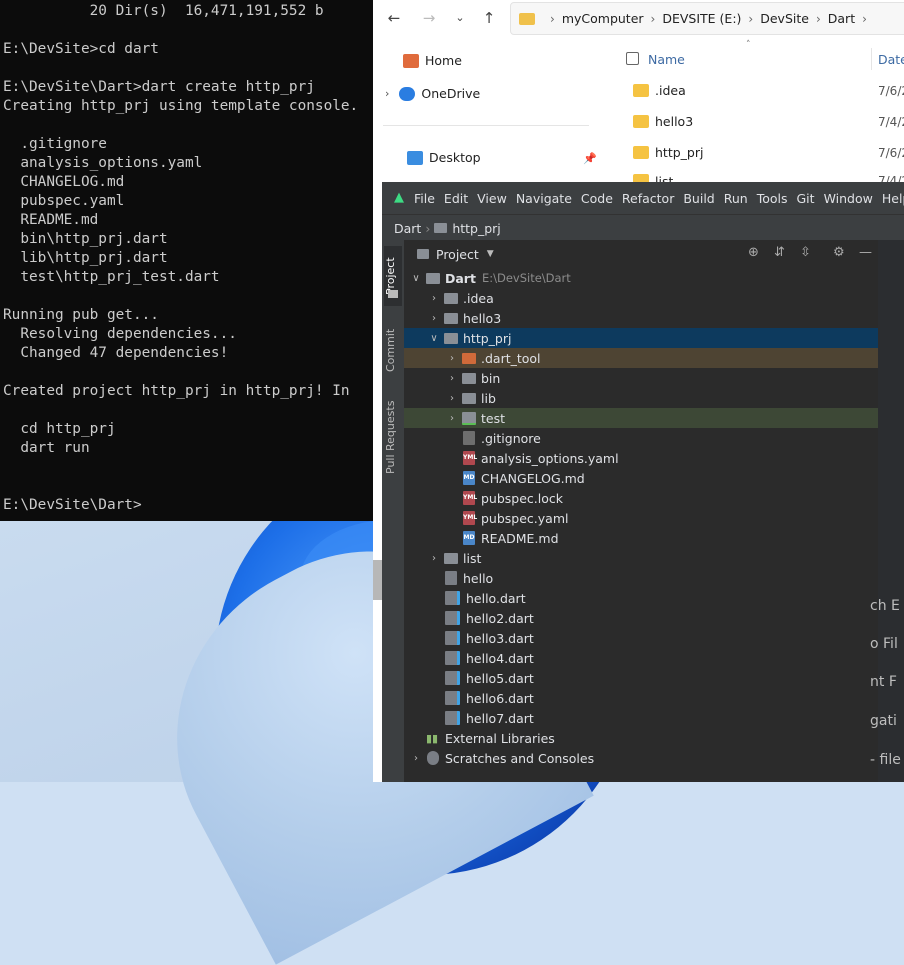 This screenshot has width=904, height=965. Describe the element at coordinates (663, 121) in the screenshot. I see `list-item: hello3` at that location.